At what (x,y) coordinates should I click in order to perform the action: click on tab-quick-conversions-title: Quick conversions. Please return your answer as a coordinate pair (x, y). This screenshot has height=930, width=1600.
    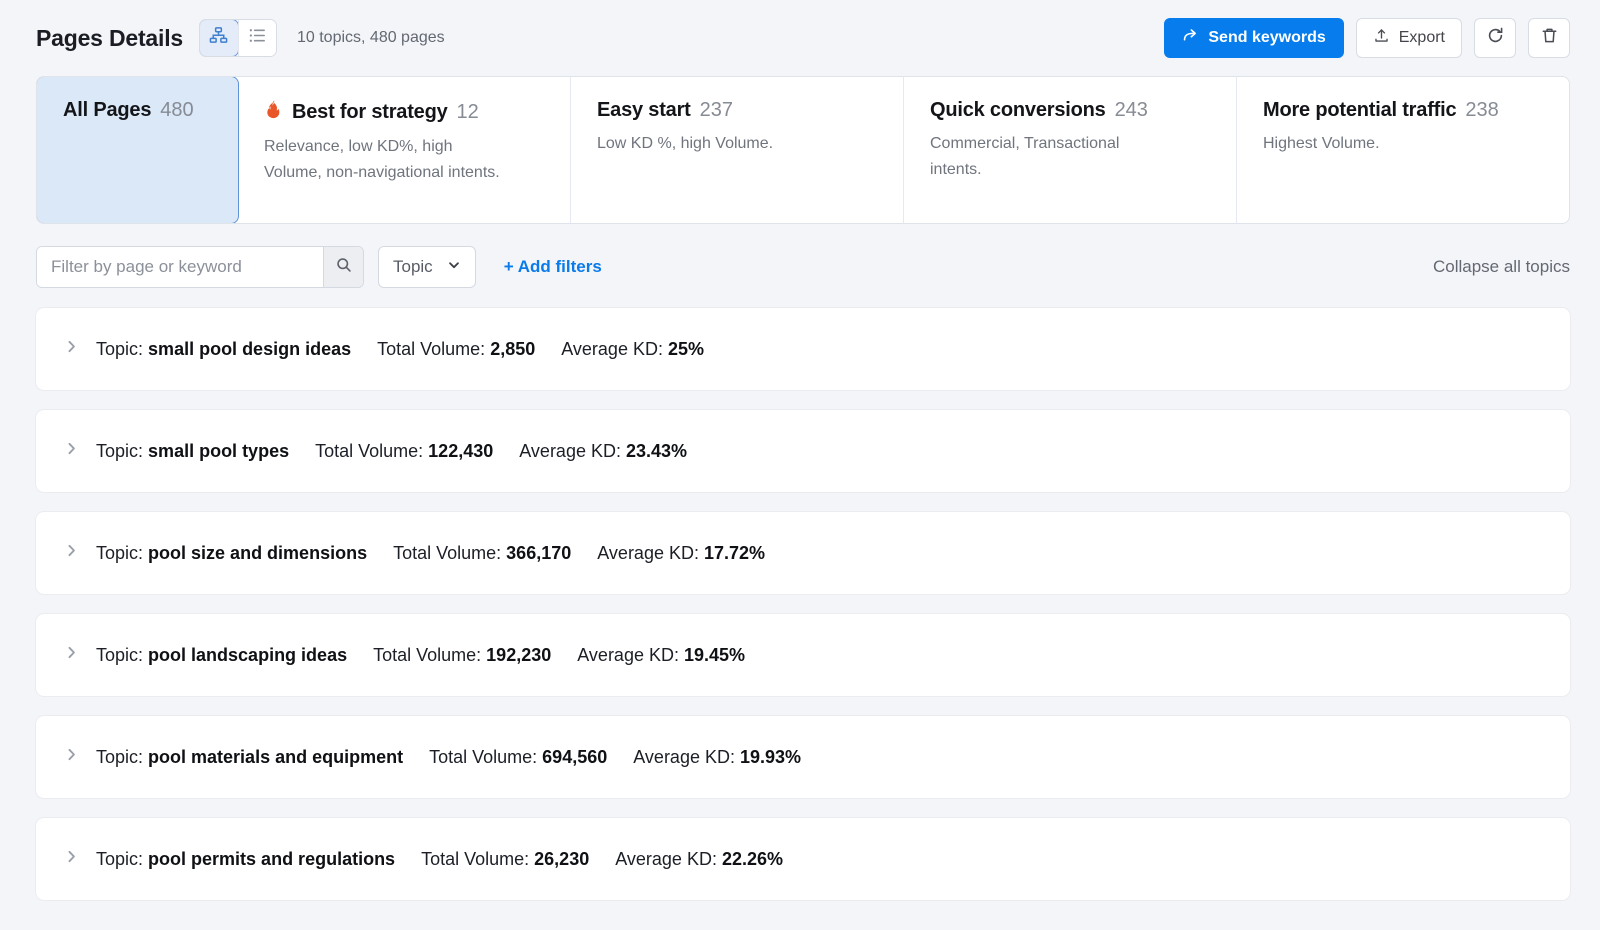
    Looking at the image, I should click on (1018, 110).